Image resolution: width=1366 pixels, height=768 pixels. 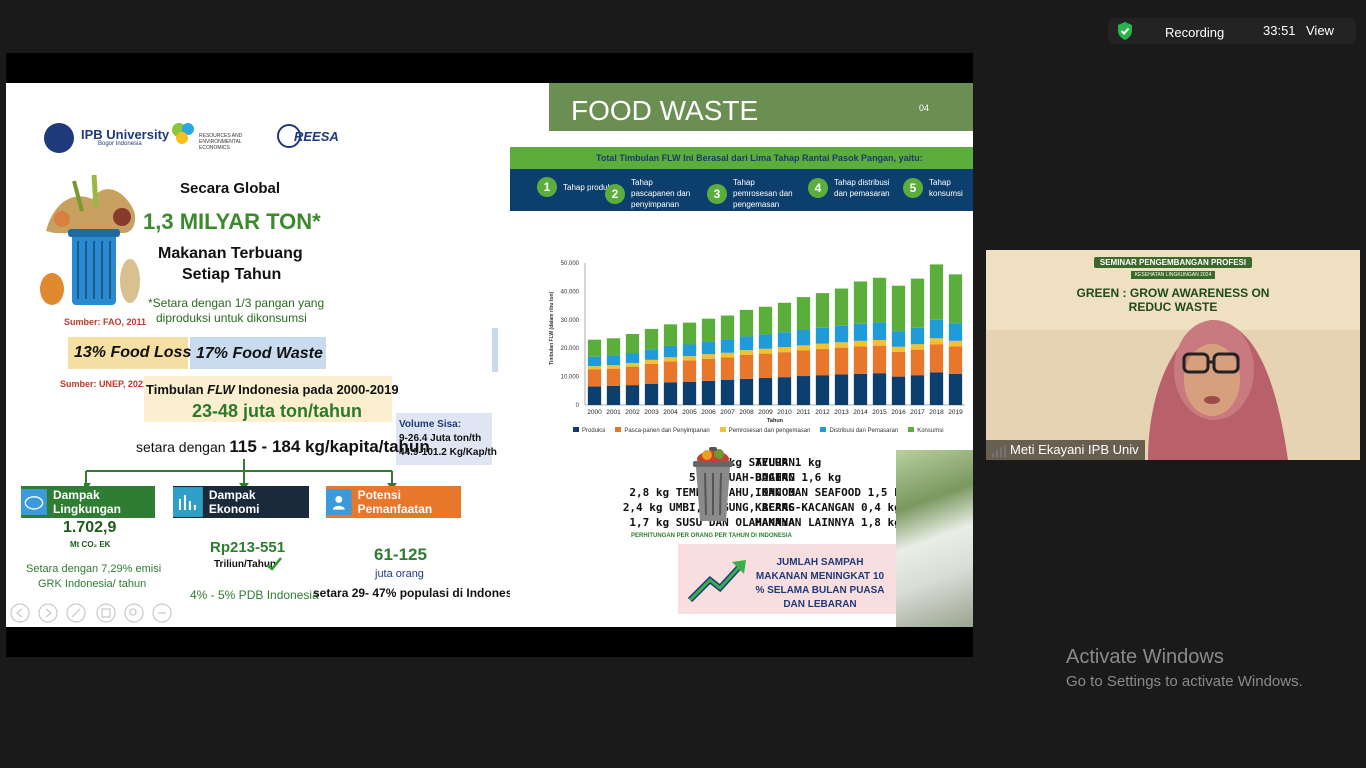 What do you see at coordinates (188, 502) in the screenshot?
I see `bar-chart-icon` at bounding box center [188, 502].